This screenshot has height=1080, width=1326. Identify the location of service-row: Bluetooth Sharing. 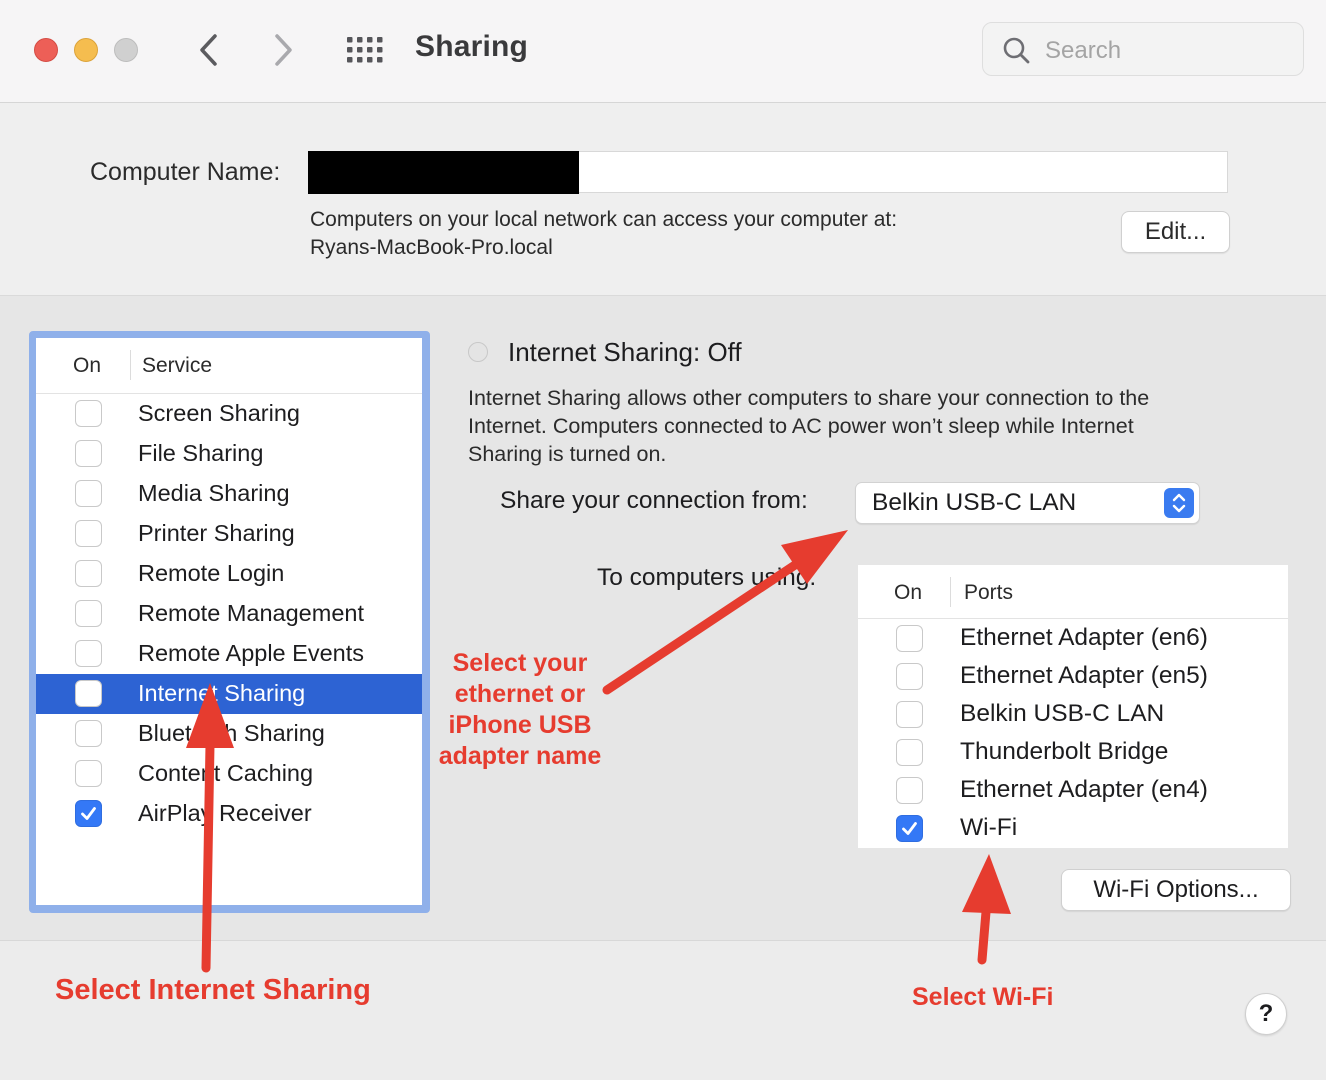
(229, 734).